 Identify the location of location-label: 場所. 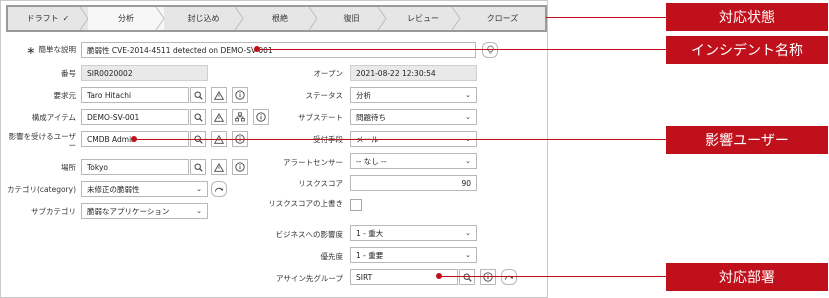
(68, 167).